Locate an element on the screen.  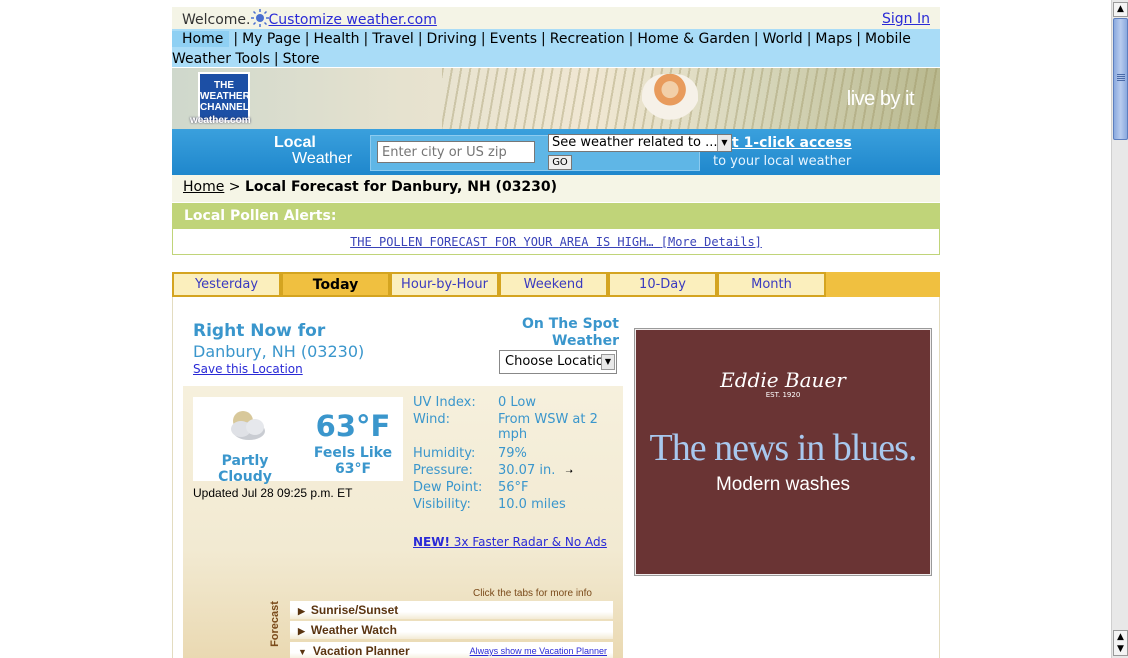
nav-item-recreation: Recreation is located at coordinates (587, 39).